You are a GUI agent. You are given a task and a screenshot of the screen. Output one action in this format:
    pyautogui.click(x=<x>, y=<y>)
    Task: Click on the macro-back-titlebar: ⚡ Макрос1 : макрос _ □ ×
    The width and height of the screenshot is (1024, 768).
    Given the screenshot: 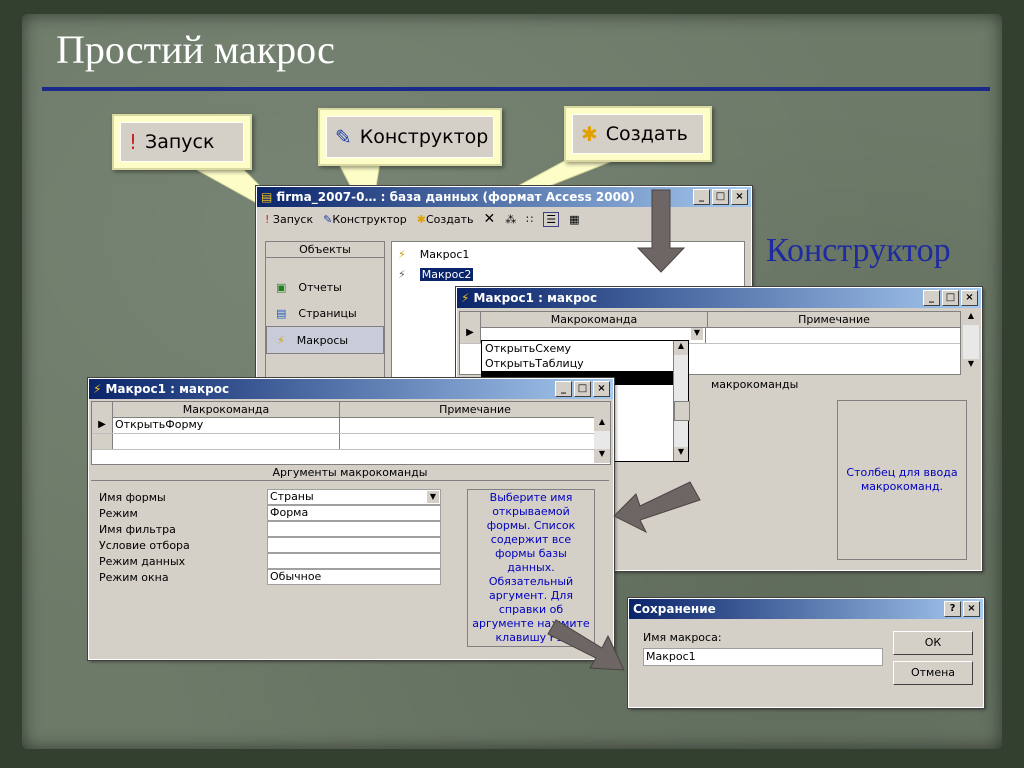 What is the action you would take?
    pyautogui.click(x=719, y=298)
    